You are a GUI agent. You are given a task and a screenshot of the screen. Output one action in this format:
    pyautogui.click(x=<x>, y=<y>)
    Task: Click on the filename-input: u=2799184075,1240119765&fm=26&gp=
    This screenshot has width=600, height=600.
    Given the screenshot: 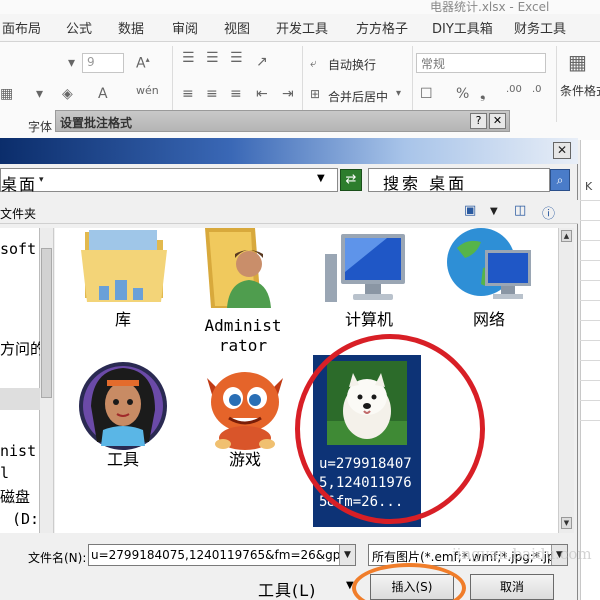 What is the action you would take?
    pyautogui.click(x=222, y=555)
    